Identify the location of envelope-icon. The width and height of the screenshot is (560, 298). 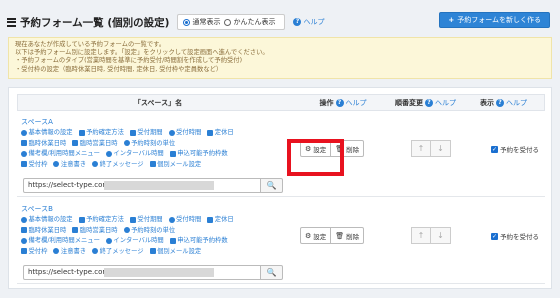
(152, 164).